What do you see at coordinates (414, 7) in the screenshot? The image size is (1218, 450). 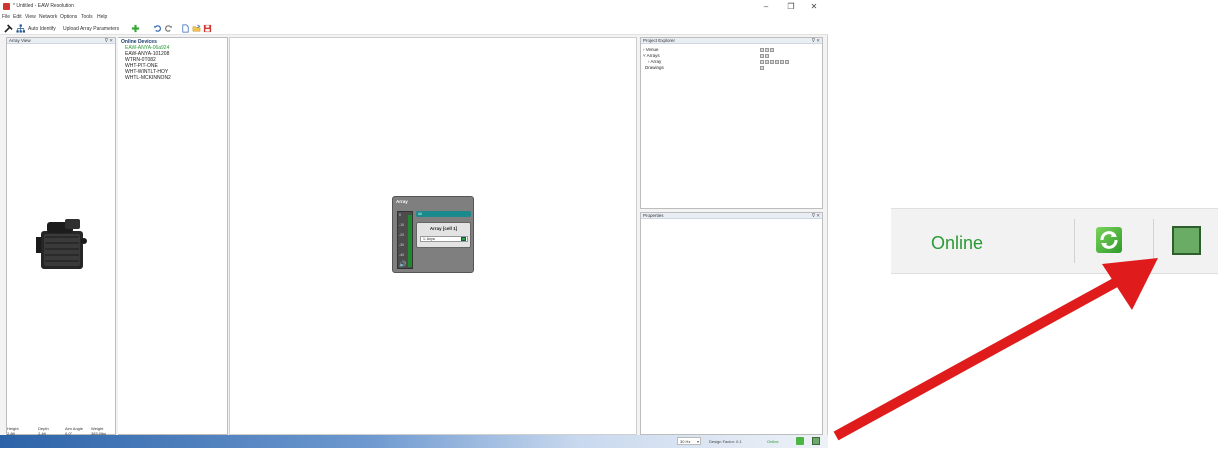 I see `title-bar: * Untitled - EAW Resolution – ❐ ✕` at bounding box center [414, 7].